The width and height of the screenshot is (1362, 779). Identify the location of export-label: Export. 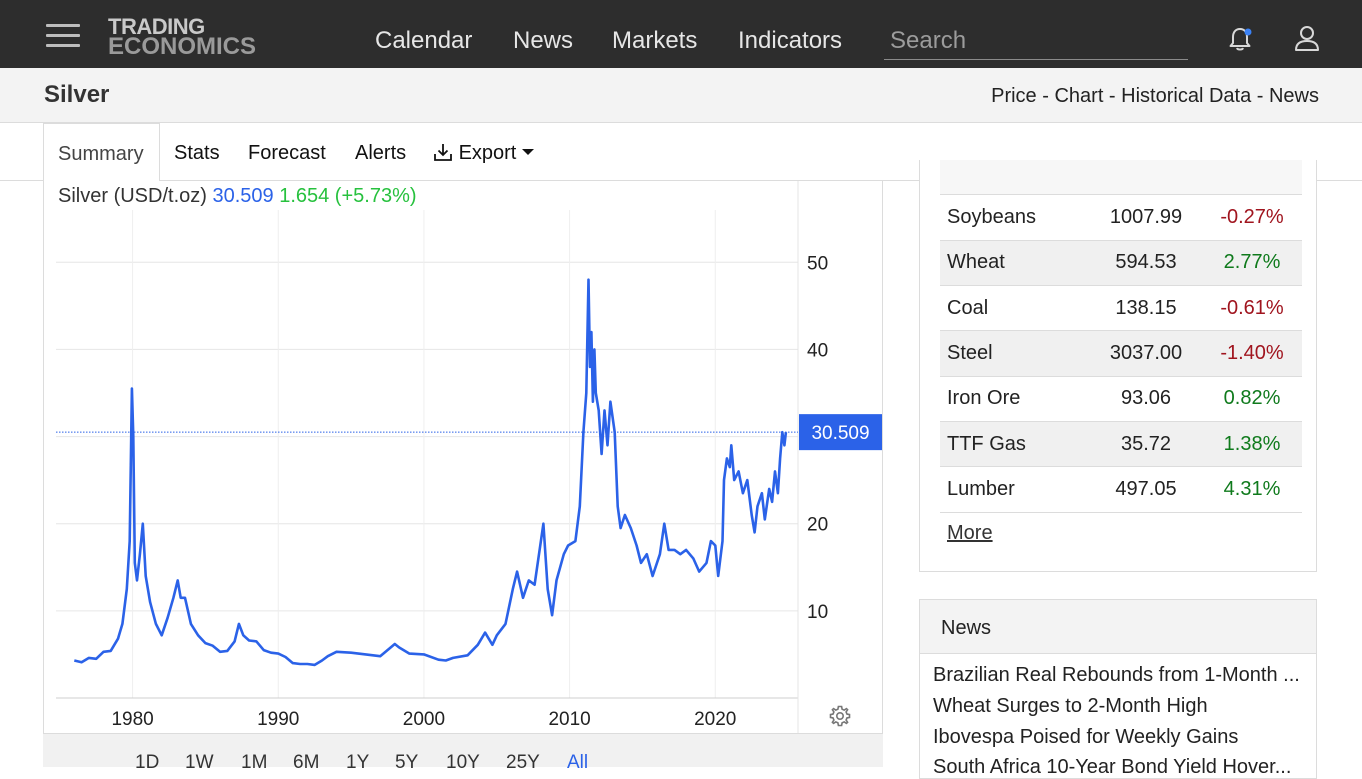
(487, 153).